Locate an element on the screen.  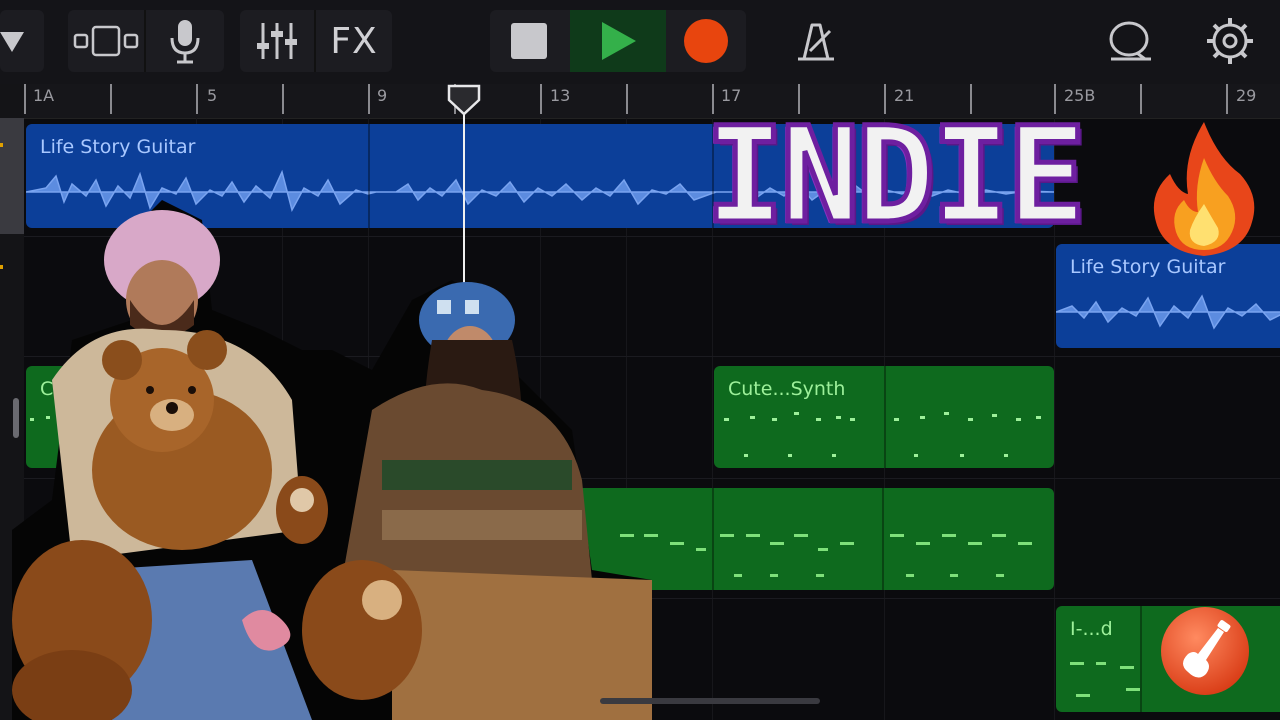
mixer-icon is located at coordinates (277, 41).